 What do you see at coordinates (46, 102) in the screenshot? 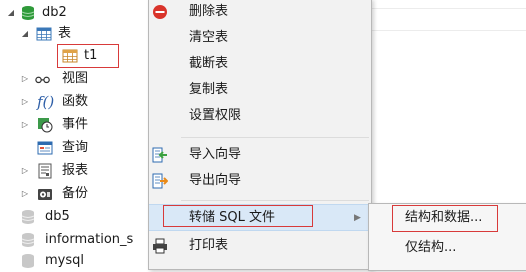
I see `function-icon: f()` at bounding box center [46, 102].